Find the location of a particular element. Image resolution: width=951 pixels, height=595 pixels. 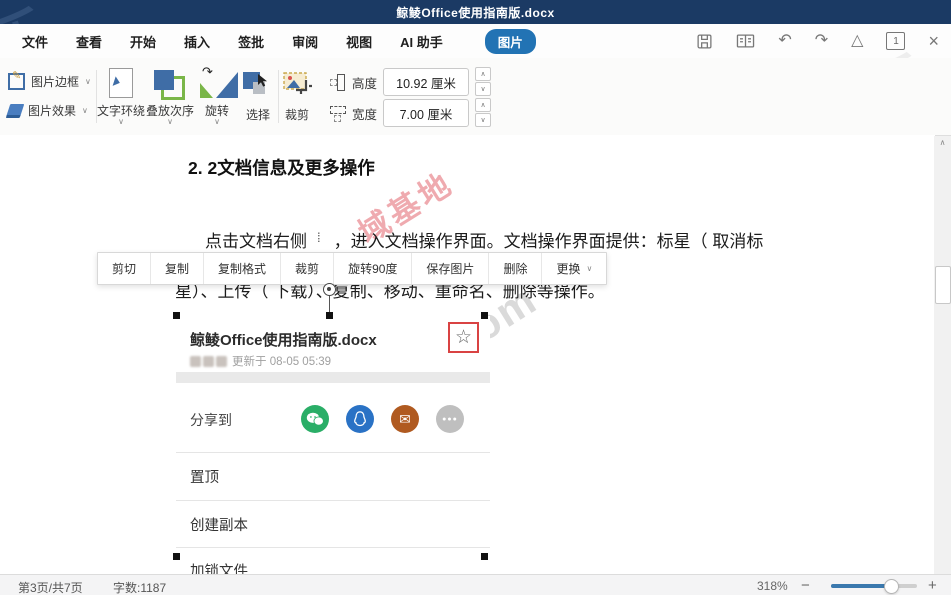

more-icon: ●●● is located at coordinates (450, 419).